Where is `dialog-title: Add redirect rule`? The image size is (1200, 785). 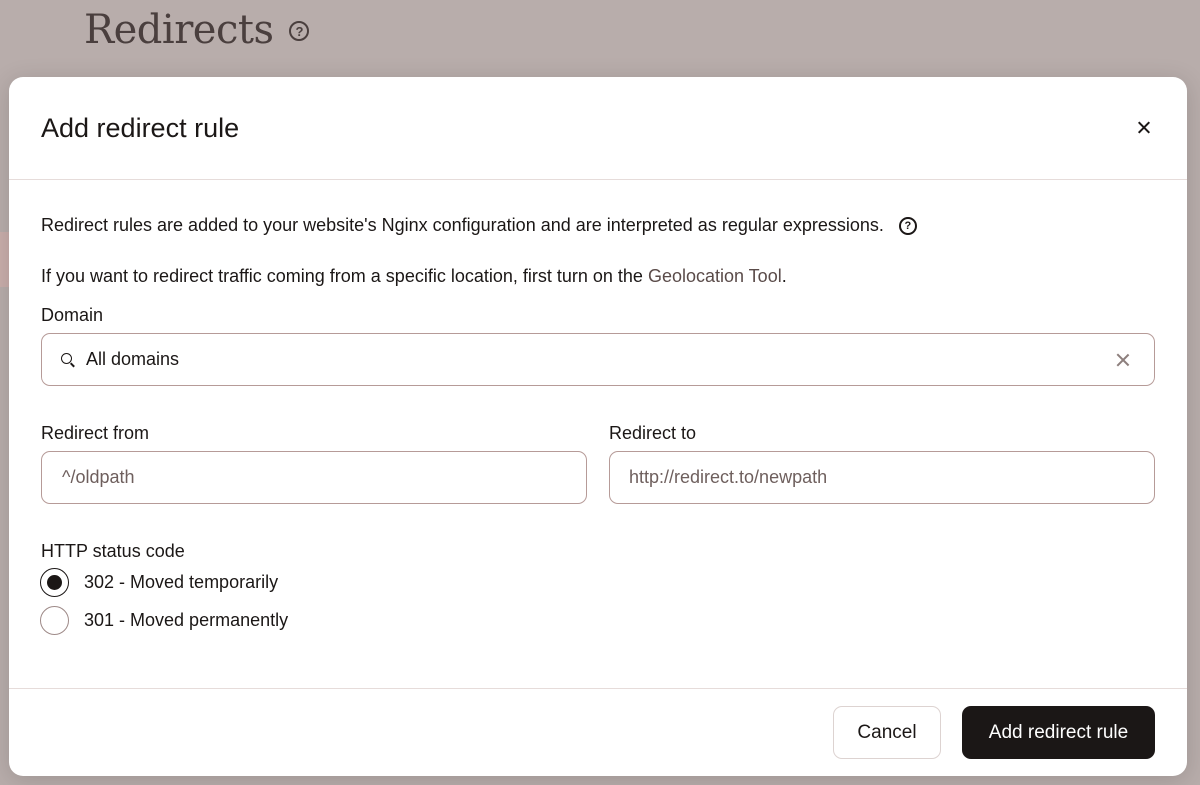 dialog-title: Add redirect rule is located at coordinates (140, 128).